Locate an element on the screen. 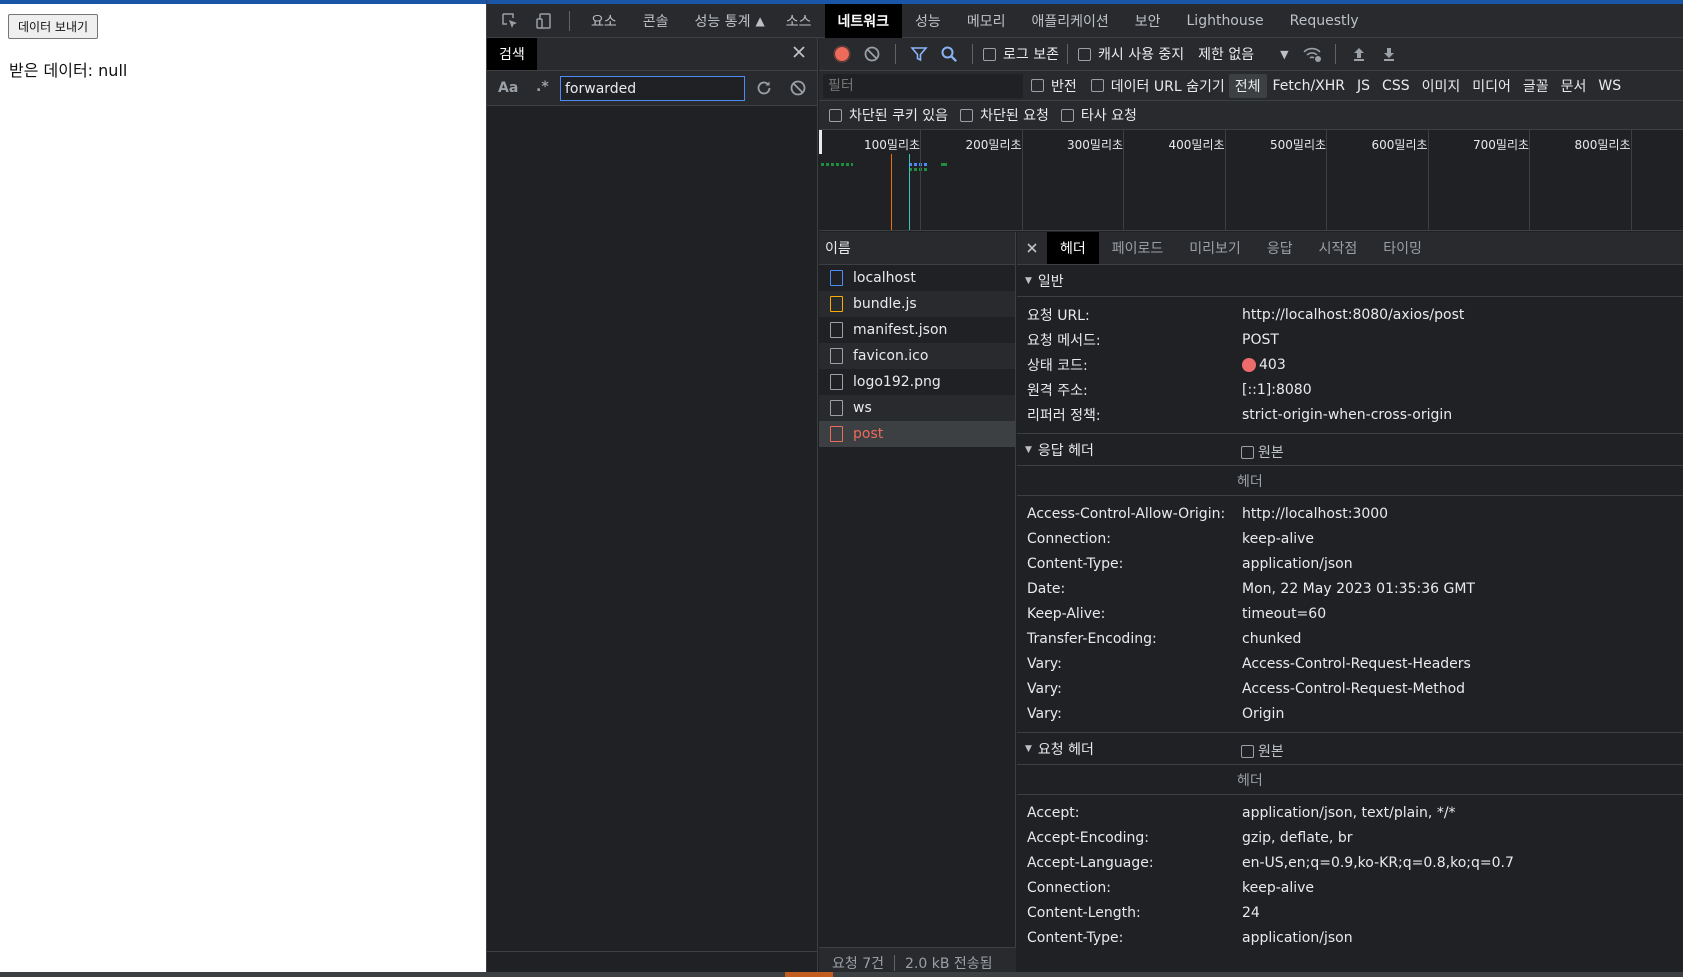 The width and height of the screenshot is (1683, 977). regex-button: .* is located at coordinates (542, 87).